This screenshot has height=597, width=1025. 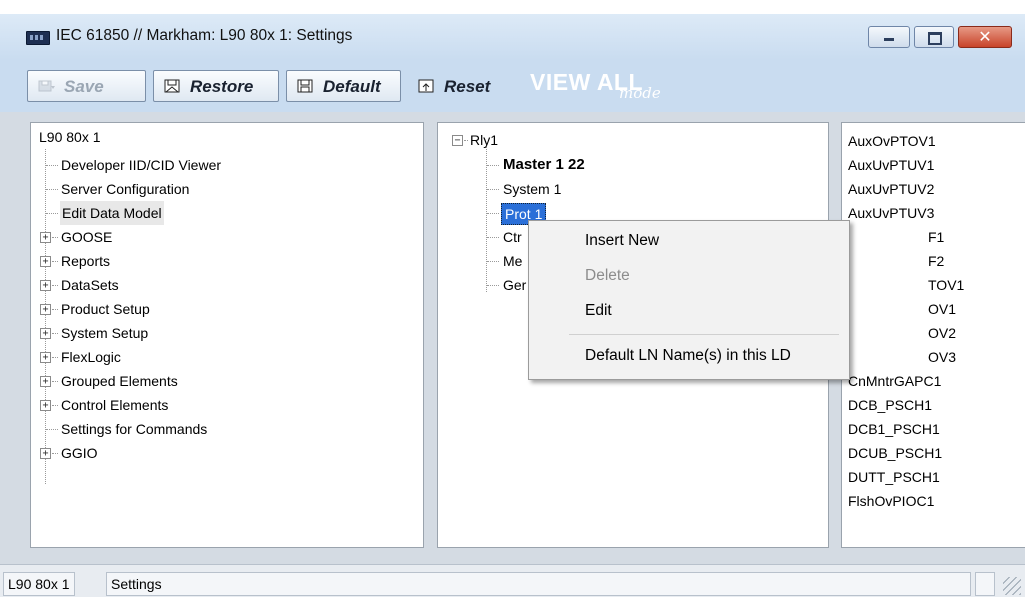 I want to click on menu-separator, so click(x=704, y=334).